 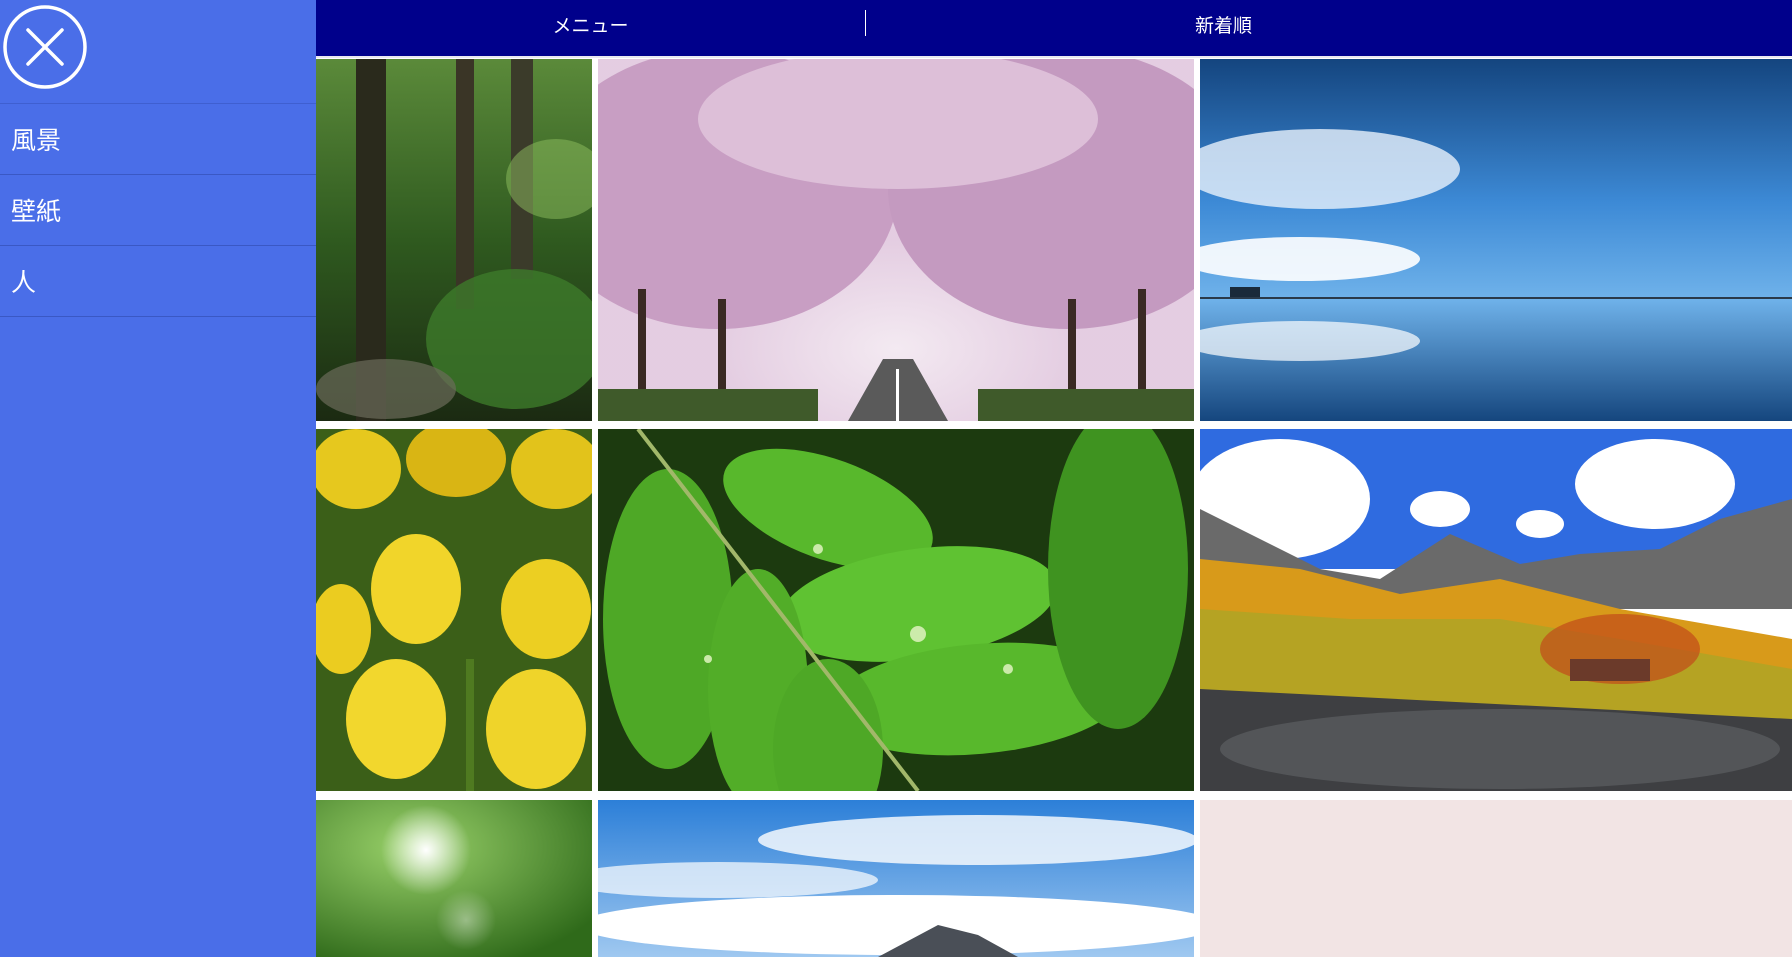 I want to click on image-tile-cherry-blossom, so click(x=896, y=240).